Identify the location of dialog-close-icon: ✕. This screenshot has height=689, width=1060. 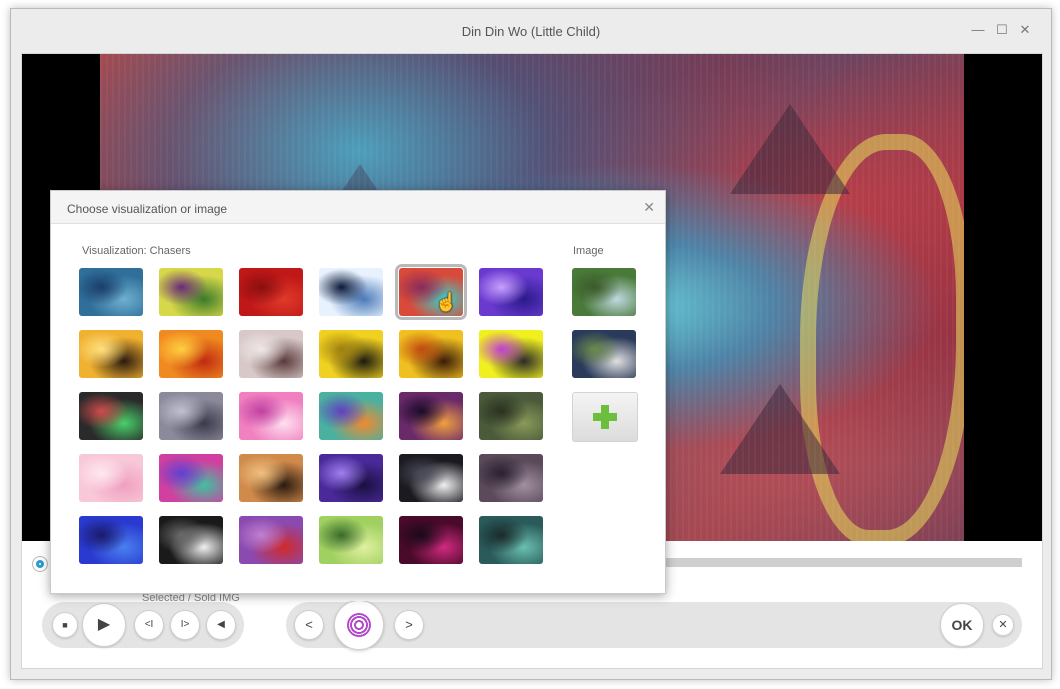
(649, 207).